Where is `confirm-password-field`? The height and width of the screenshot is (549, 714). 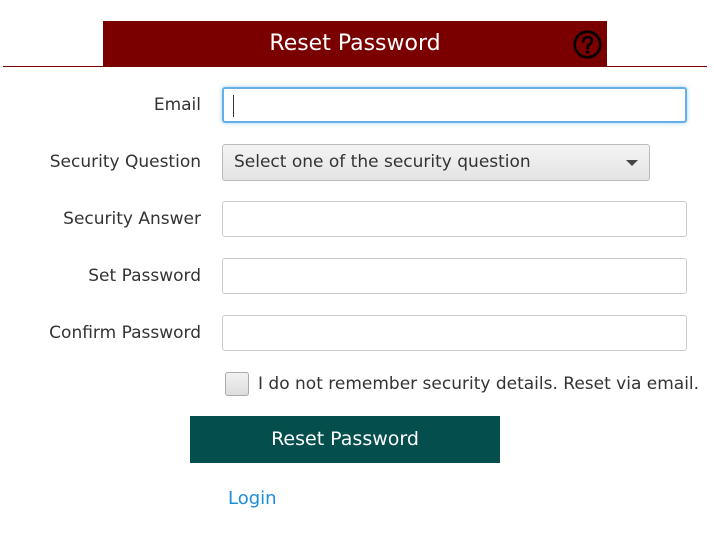 confirm-password-field is located at coordinates (454, 333).